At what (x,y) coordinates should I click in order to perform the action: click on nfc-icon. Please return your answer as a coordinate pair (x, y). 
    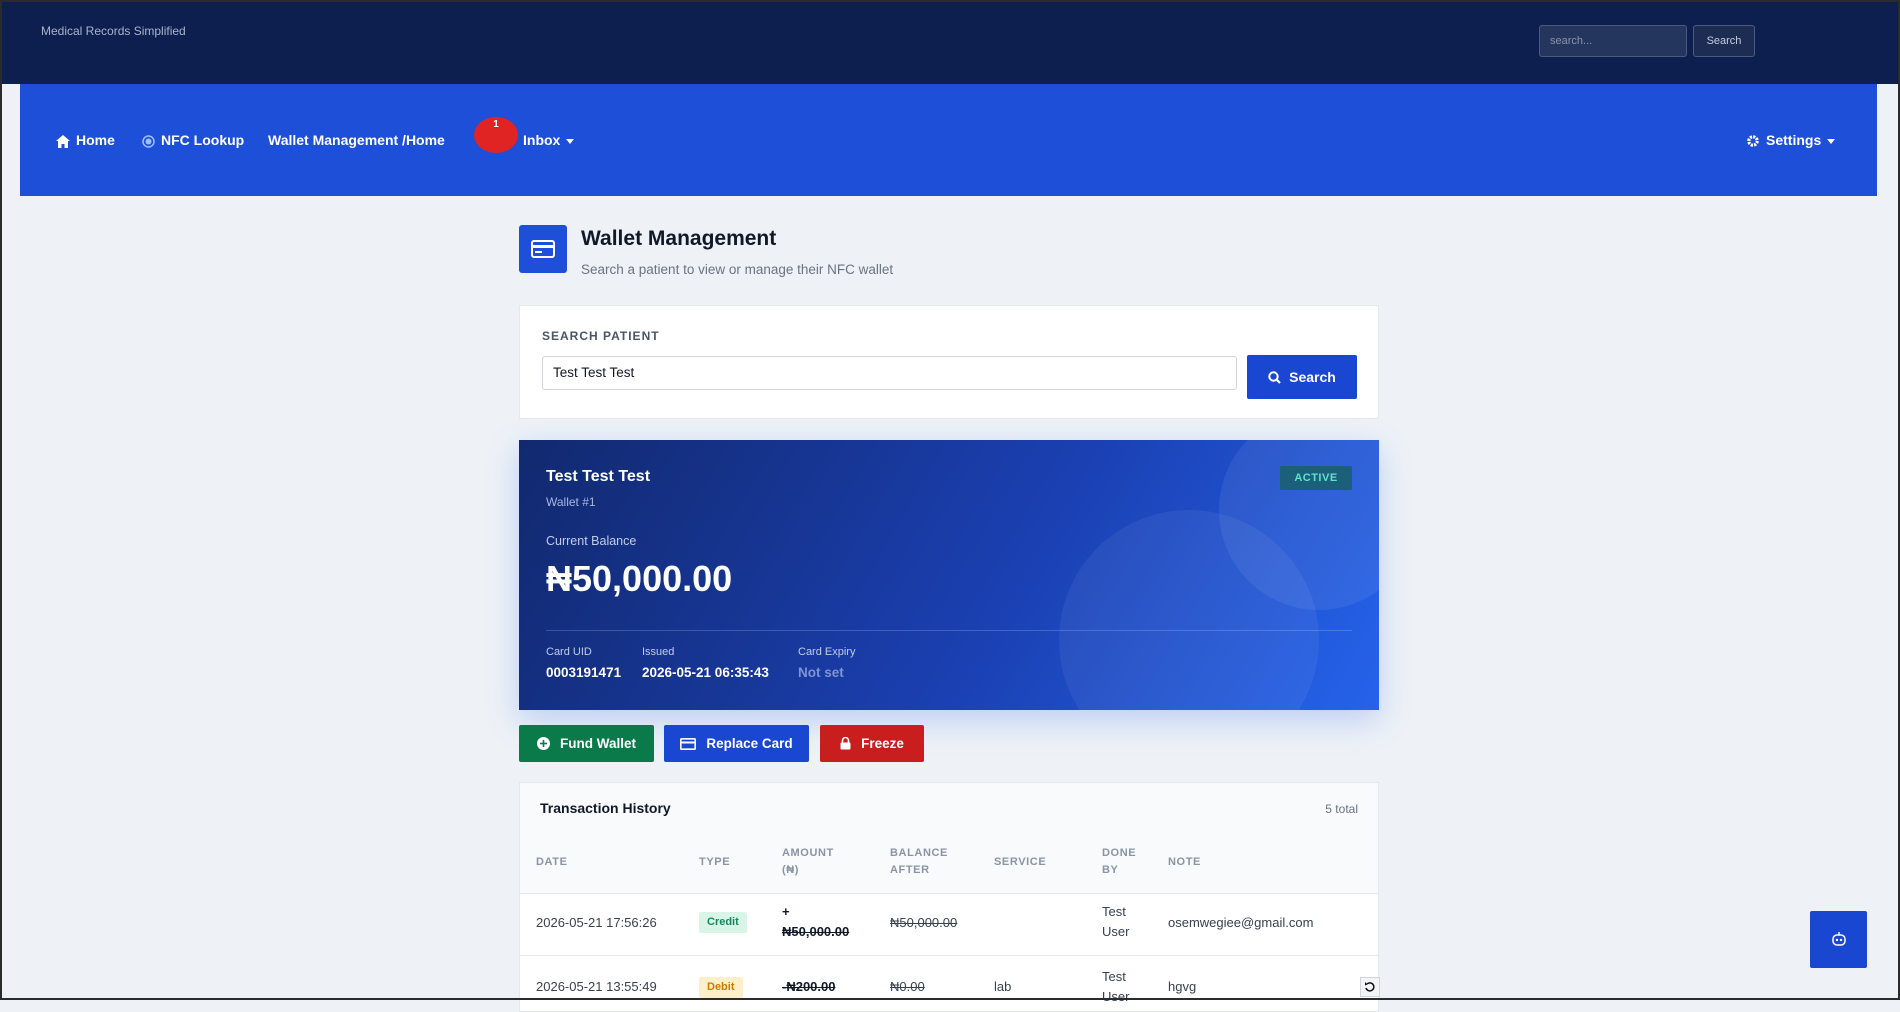
    Looking at the image, I should click on (148, 141).